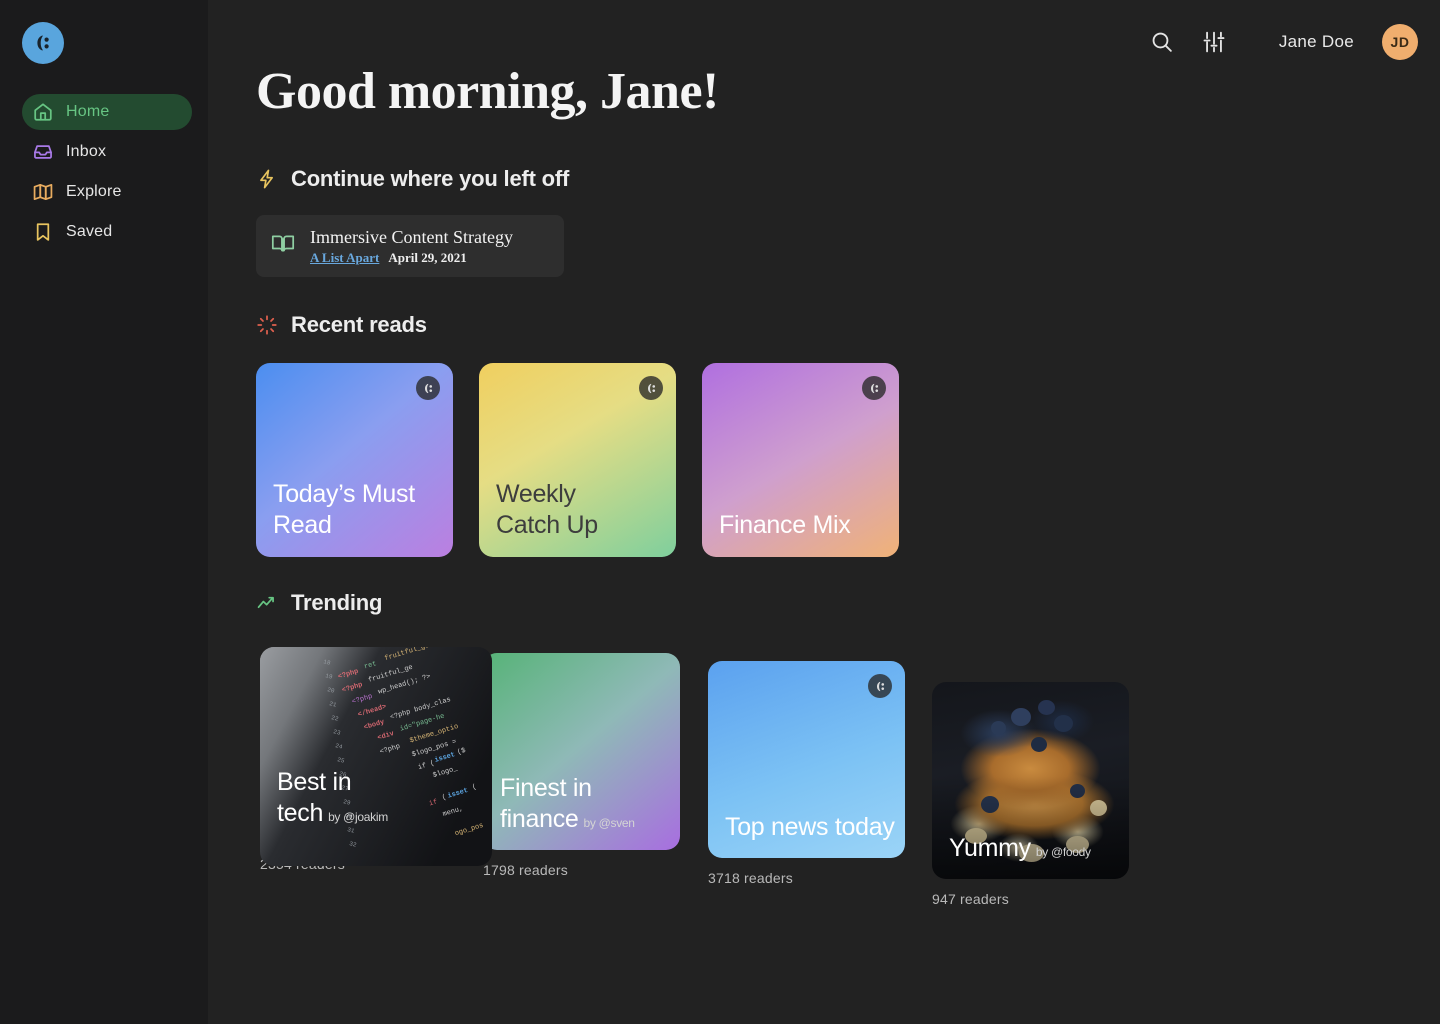 The width and height of the screenshot is (1440, 1024). Describe the element at coordinates (785, 524) in the screenshot. I see `recent-card-title: Finance Mix` at that location.